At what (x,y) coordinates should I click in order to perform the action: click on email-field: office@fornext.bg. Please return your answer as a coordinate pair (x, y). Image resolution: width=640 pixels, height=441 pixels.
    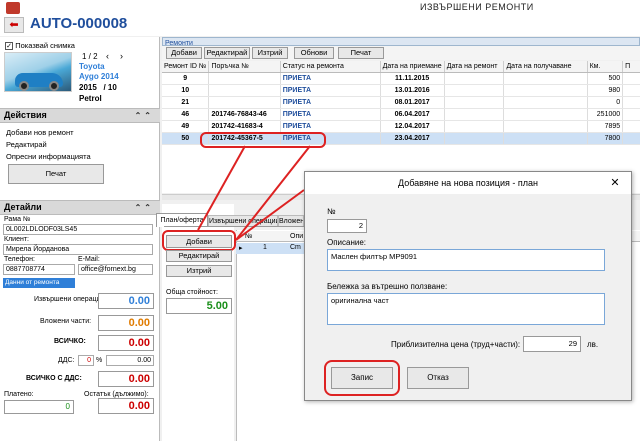
    Looking at the image, I should click on (115, 269).